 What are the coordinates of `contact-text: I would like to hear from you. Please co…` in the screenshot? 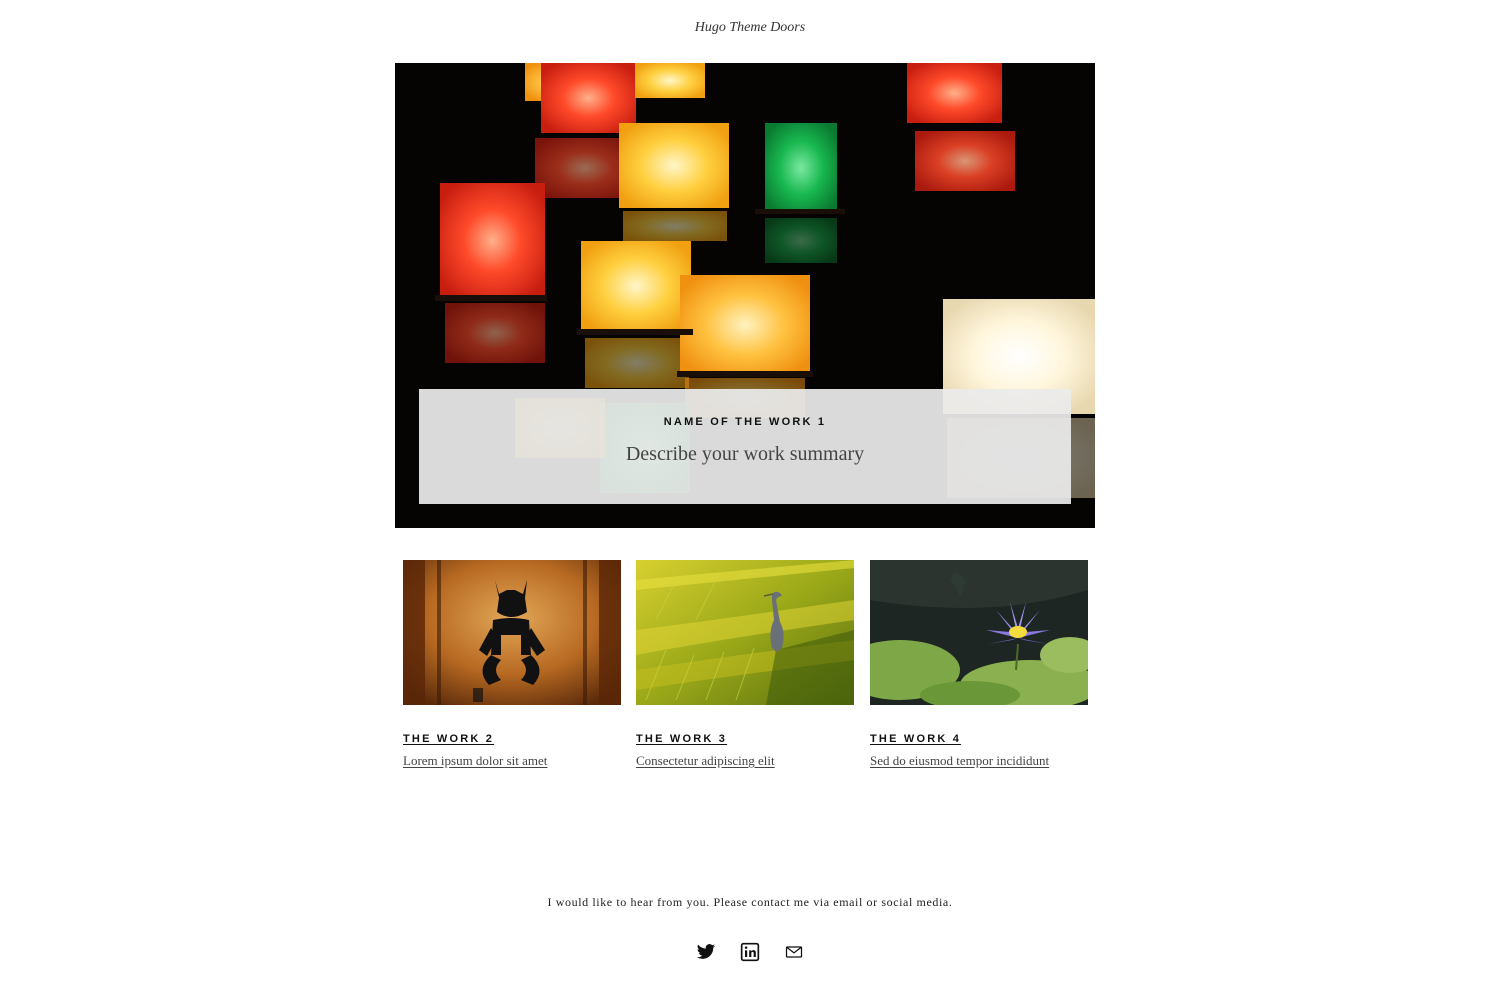 It's located at (750, 902).